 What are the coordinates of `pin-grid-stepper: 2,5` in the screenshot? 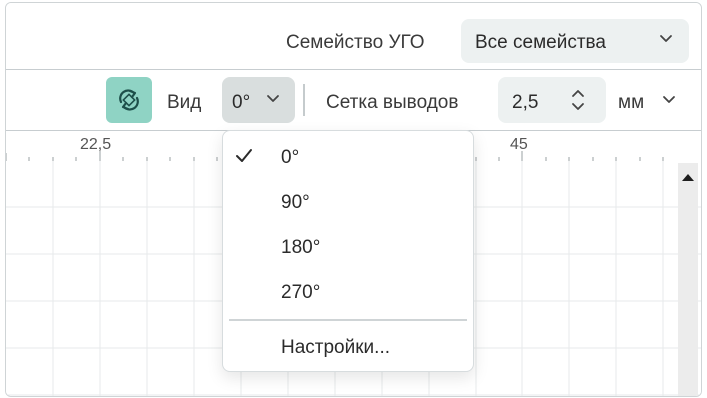 It's located at (552, 100).